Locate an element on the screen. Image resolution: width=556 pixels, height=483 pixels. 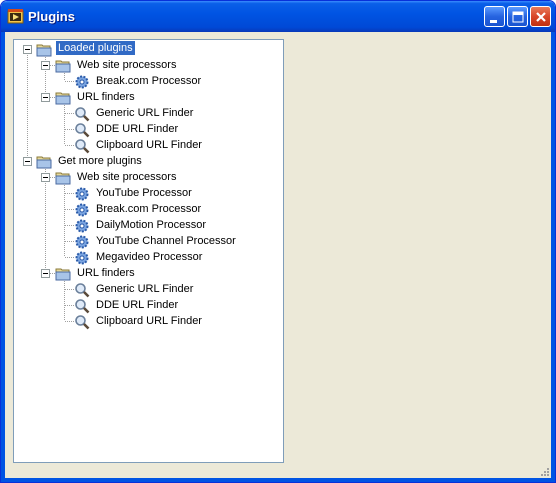
tree-leaf-plugin: YouTube Processor is located at coordinates (144, 193).